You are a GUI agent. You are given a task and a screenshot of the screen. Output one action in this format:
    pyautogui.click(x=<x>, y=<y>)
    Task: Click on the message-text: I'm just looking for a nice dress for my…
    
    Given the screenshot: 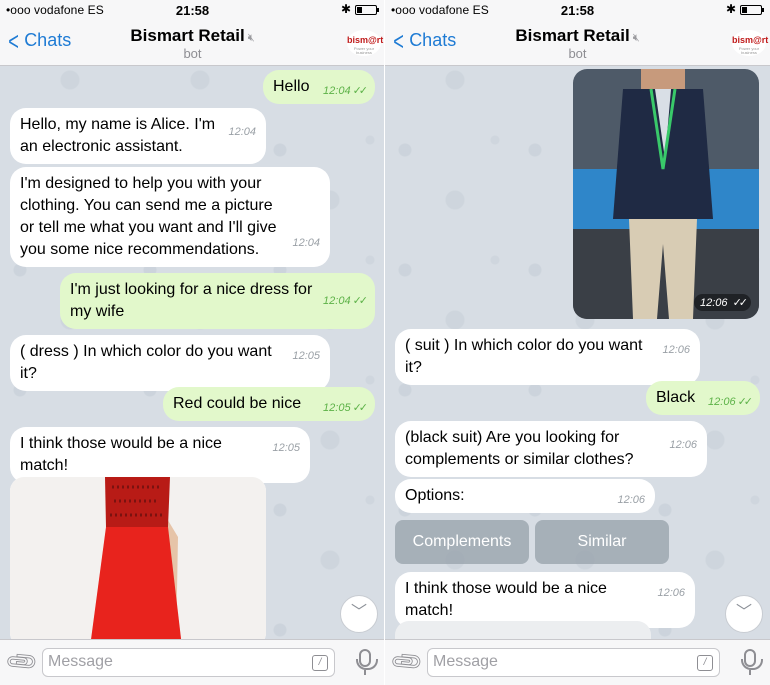 What is the action you would take?
    pyautogui.click(x=191, y=300)
    